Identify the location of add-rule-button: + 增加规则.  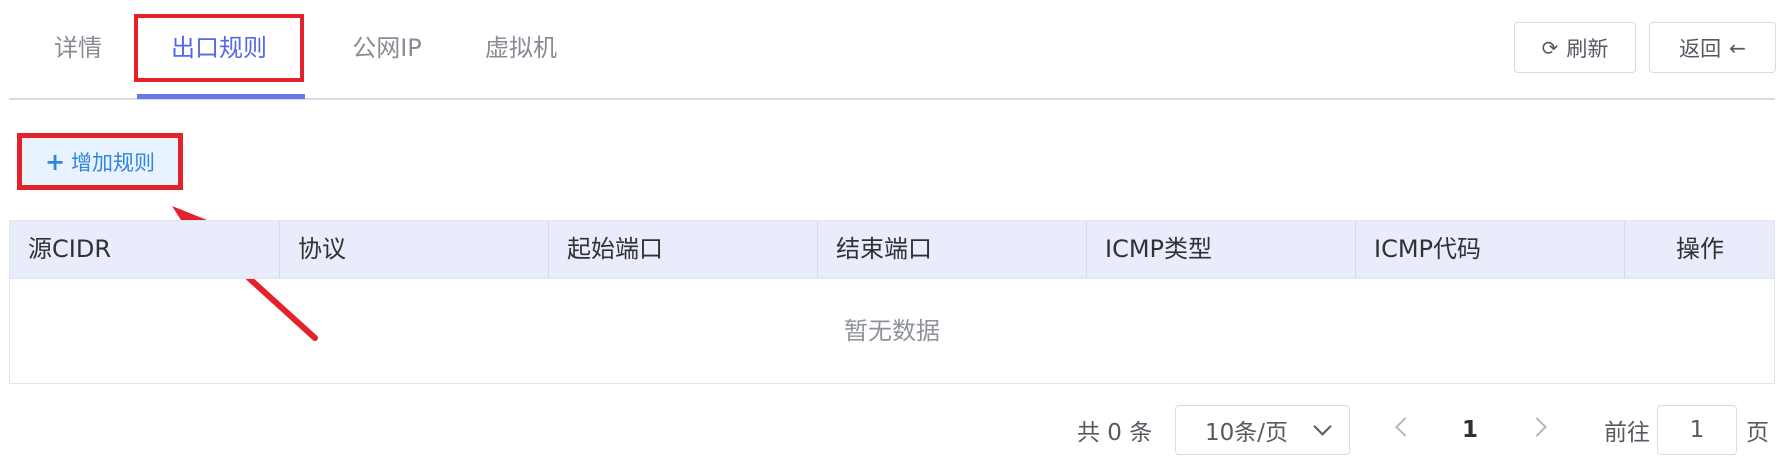
(100, 161).